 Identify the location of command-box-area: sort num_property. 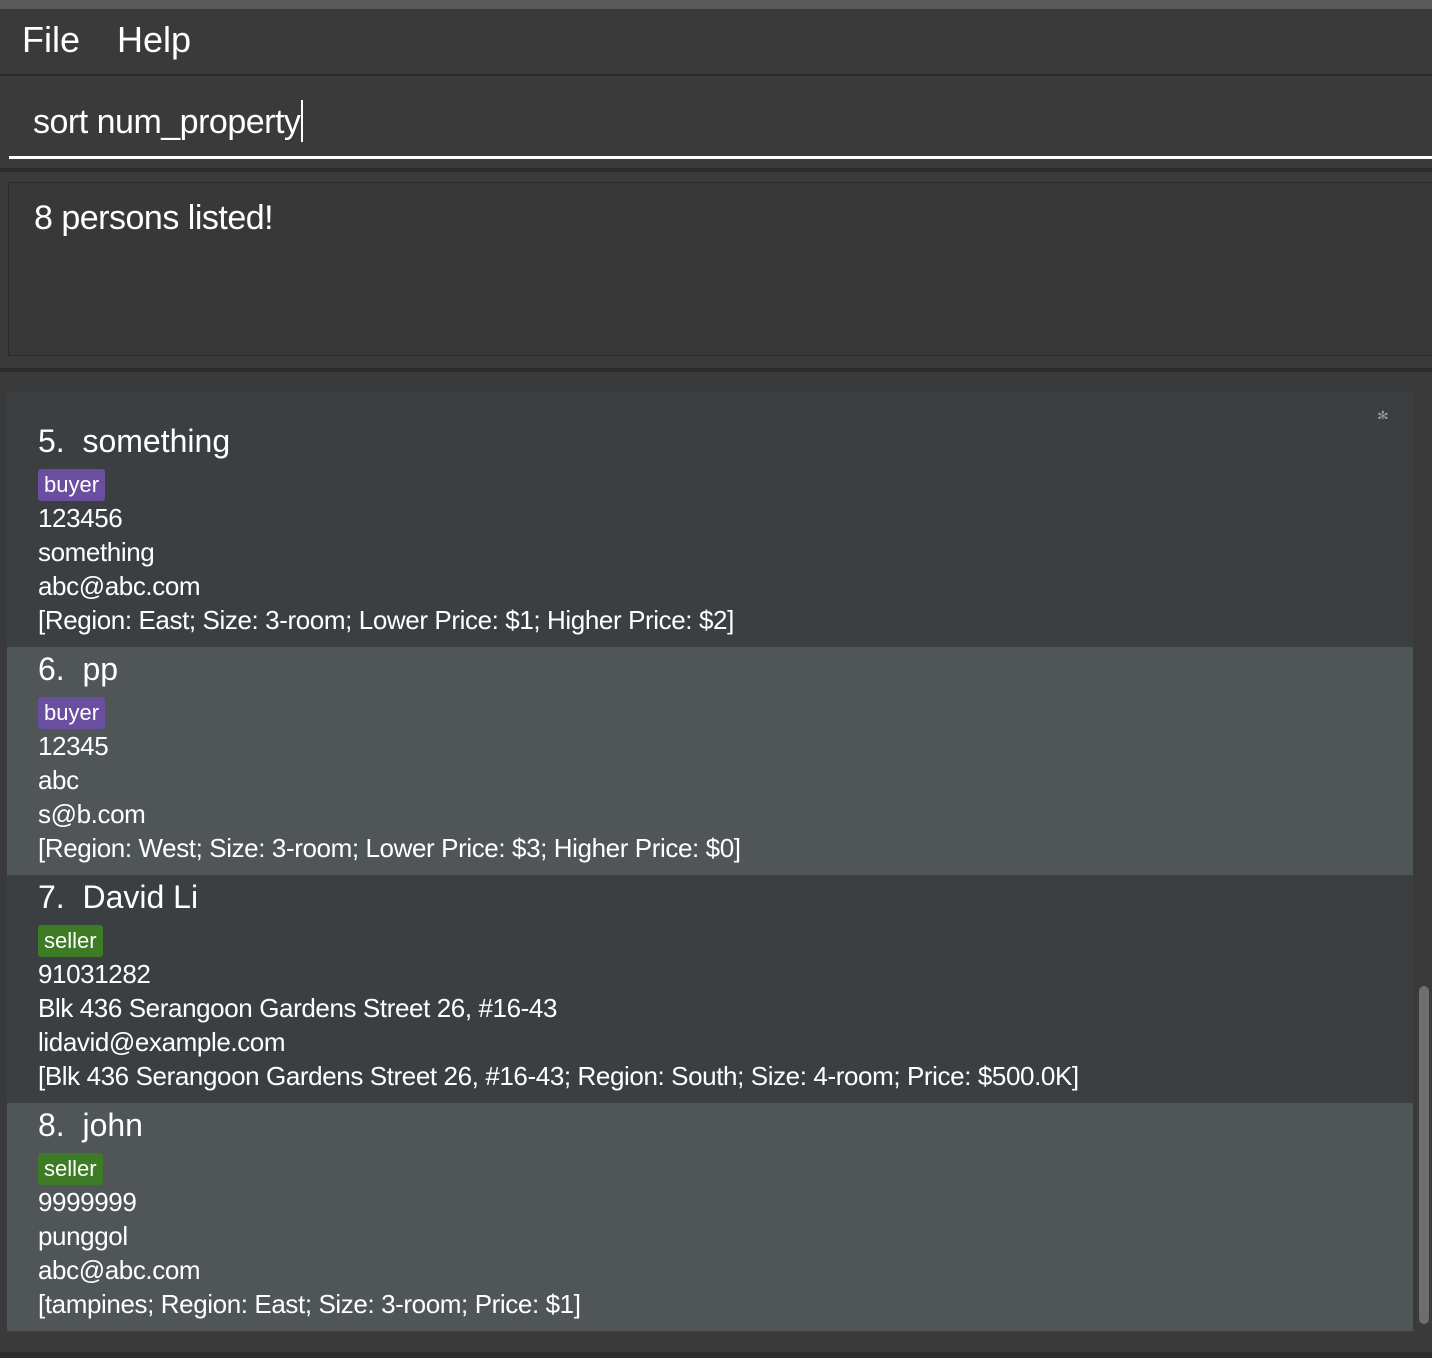
(716, 122).